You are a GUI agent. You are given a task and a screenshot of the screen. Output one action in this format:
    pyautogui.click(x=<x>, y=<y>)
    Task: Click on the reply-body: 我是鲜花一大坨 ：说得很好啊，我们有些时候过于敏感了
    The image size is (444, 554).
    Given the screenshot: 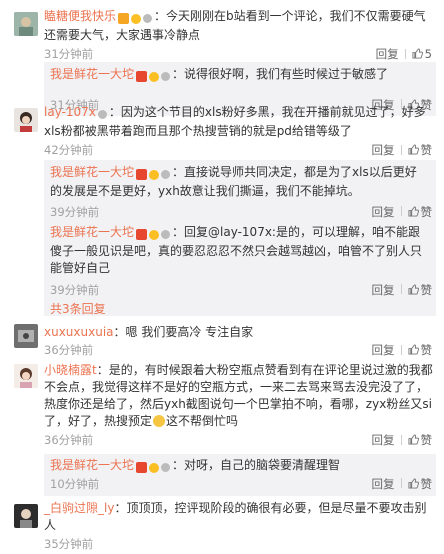 What is the action you would take?
    pyautogui.click(x=239, y=75)
    